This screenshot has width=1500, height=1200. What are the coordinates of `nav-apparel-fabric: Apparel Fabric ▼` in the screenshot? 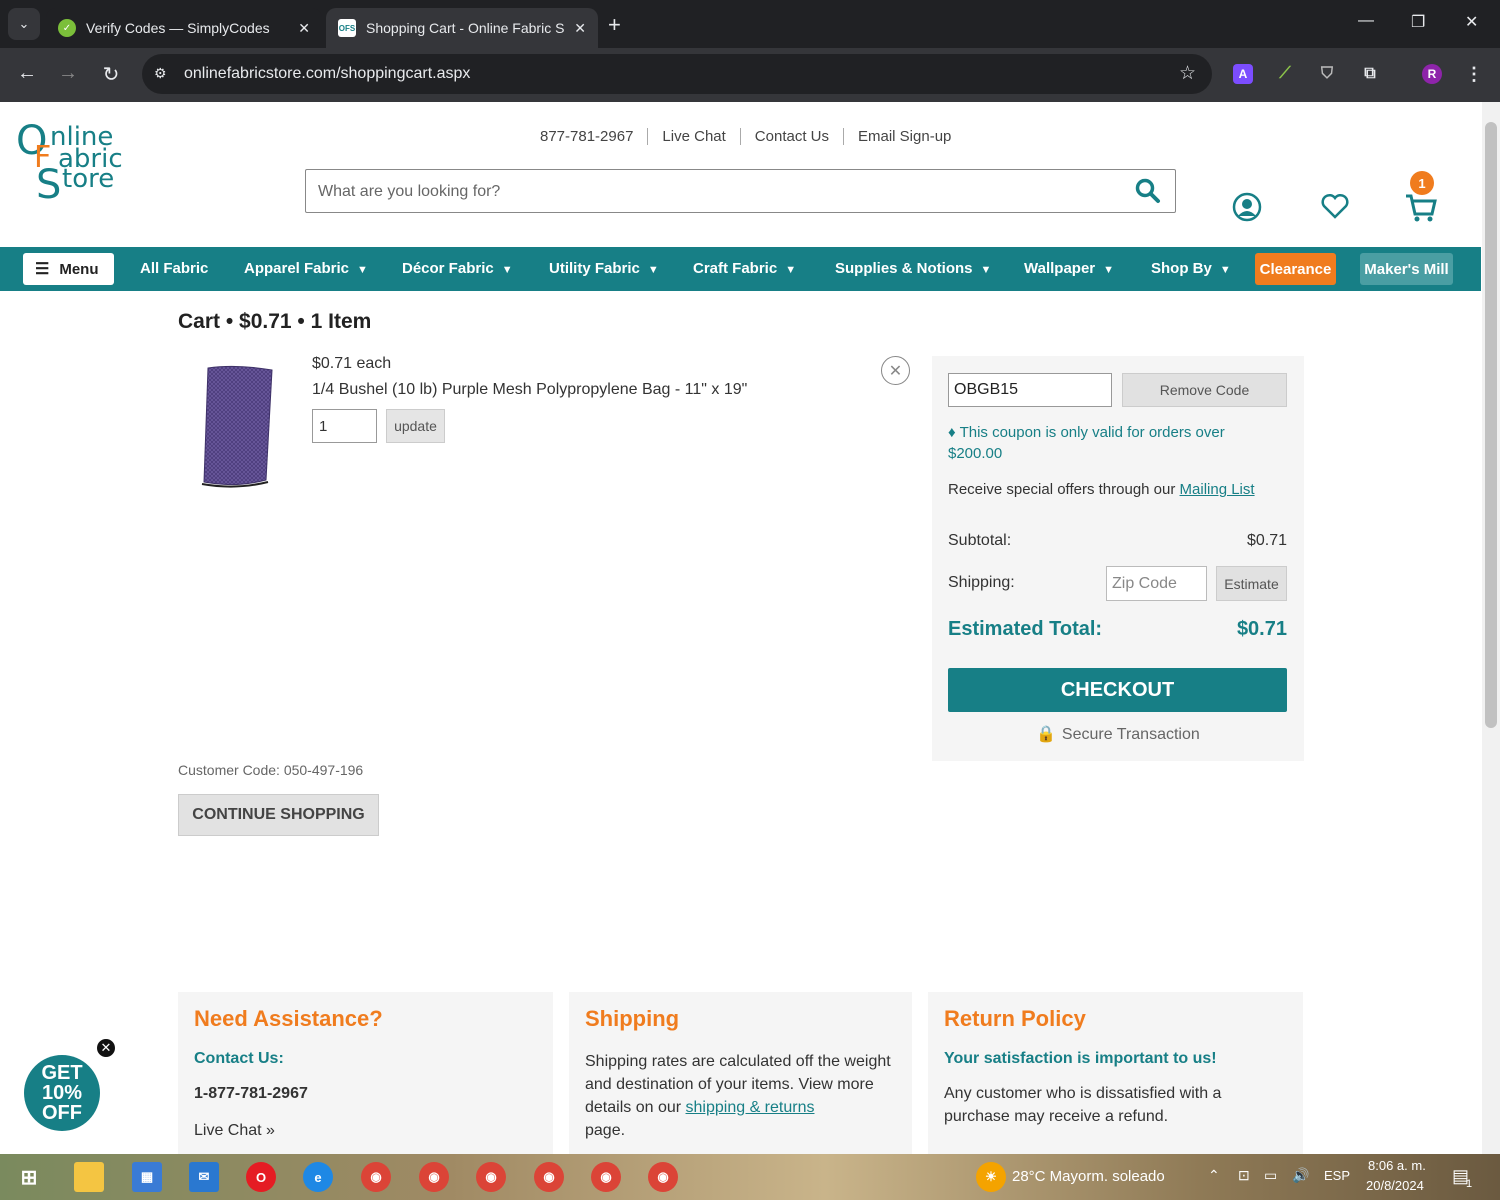 It's located at (306, 268).